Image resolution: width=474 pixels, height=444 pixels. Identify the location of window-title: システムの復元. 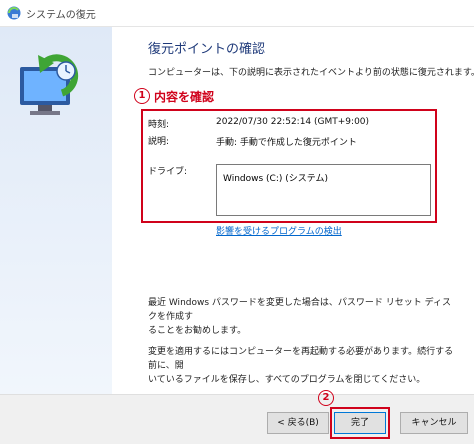
(61, 15).